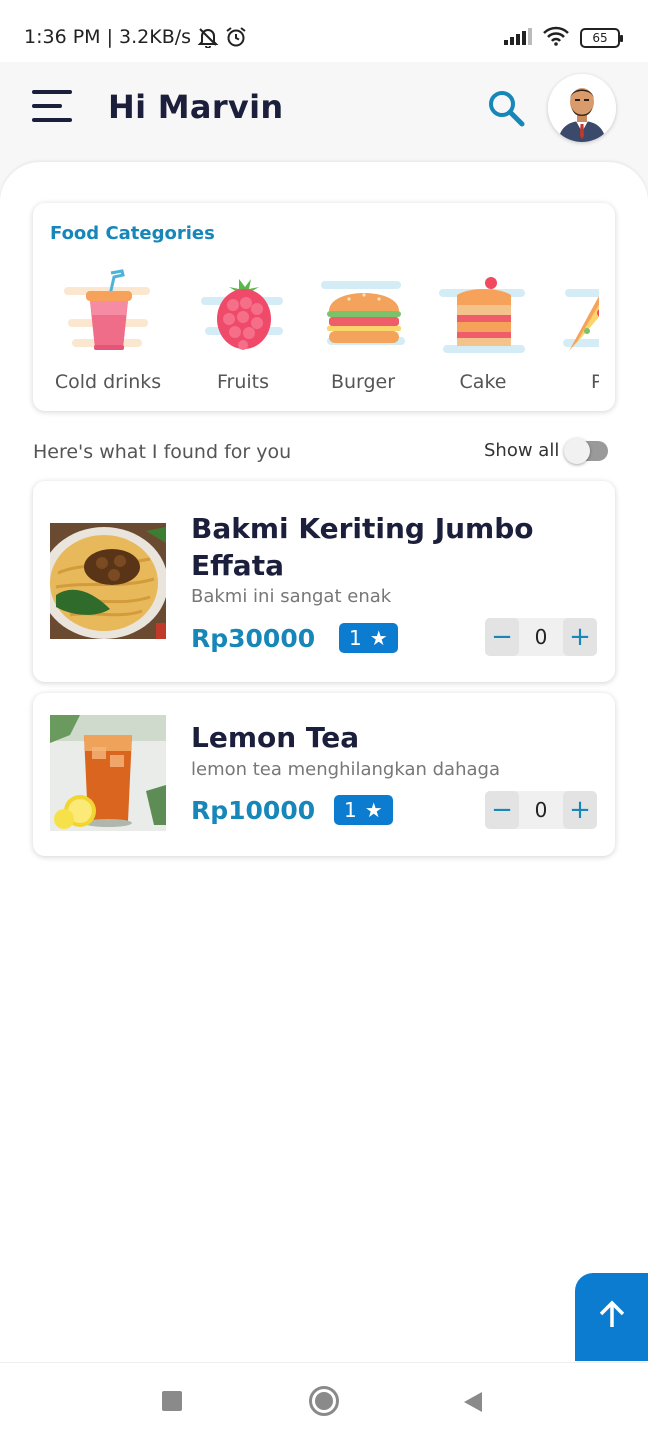 The width and height of the screenshot is (648, 1440). Describe the element at coordinates (162, 452) in the screenshot. I see `results-heading: Here's what I found for you` at that location.